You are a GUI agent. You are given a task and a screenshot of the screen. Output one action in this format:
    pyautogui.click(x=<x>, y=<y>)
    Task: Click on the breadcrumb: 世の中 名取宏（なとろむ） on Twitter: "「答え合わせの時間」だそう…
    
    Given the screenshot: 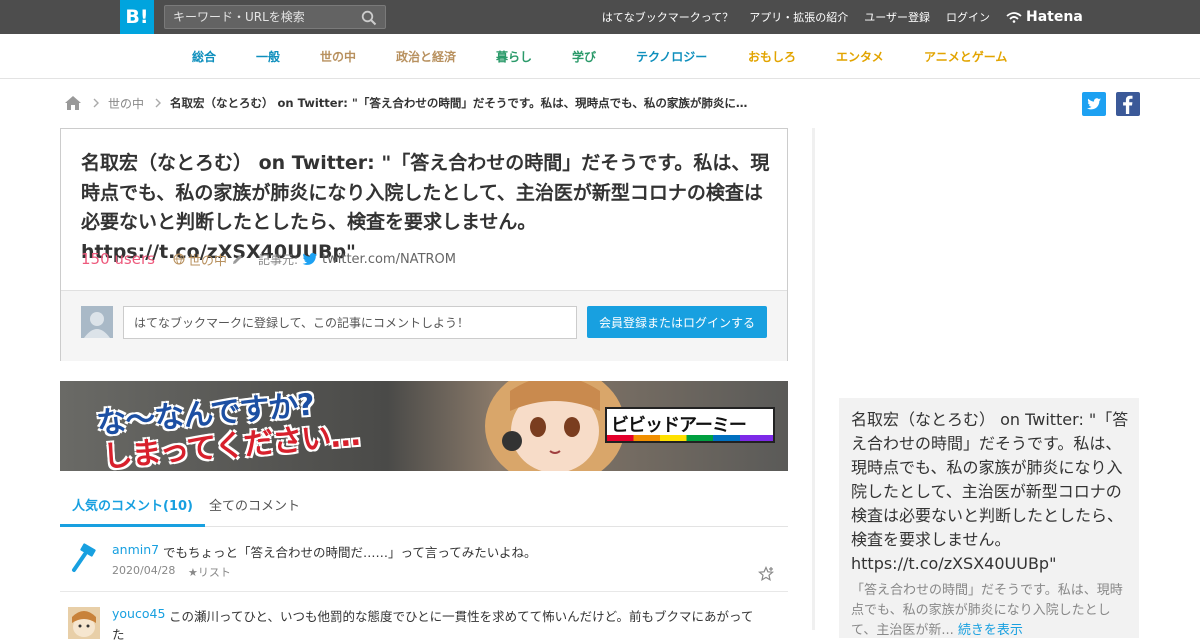 What is the action you would take?
    pyautogui.click(x=405, y=103)
    